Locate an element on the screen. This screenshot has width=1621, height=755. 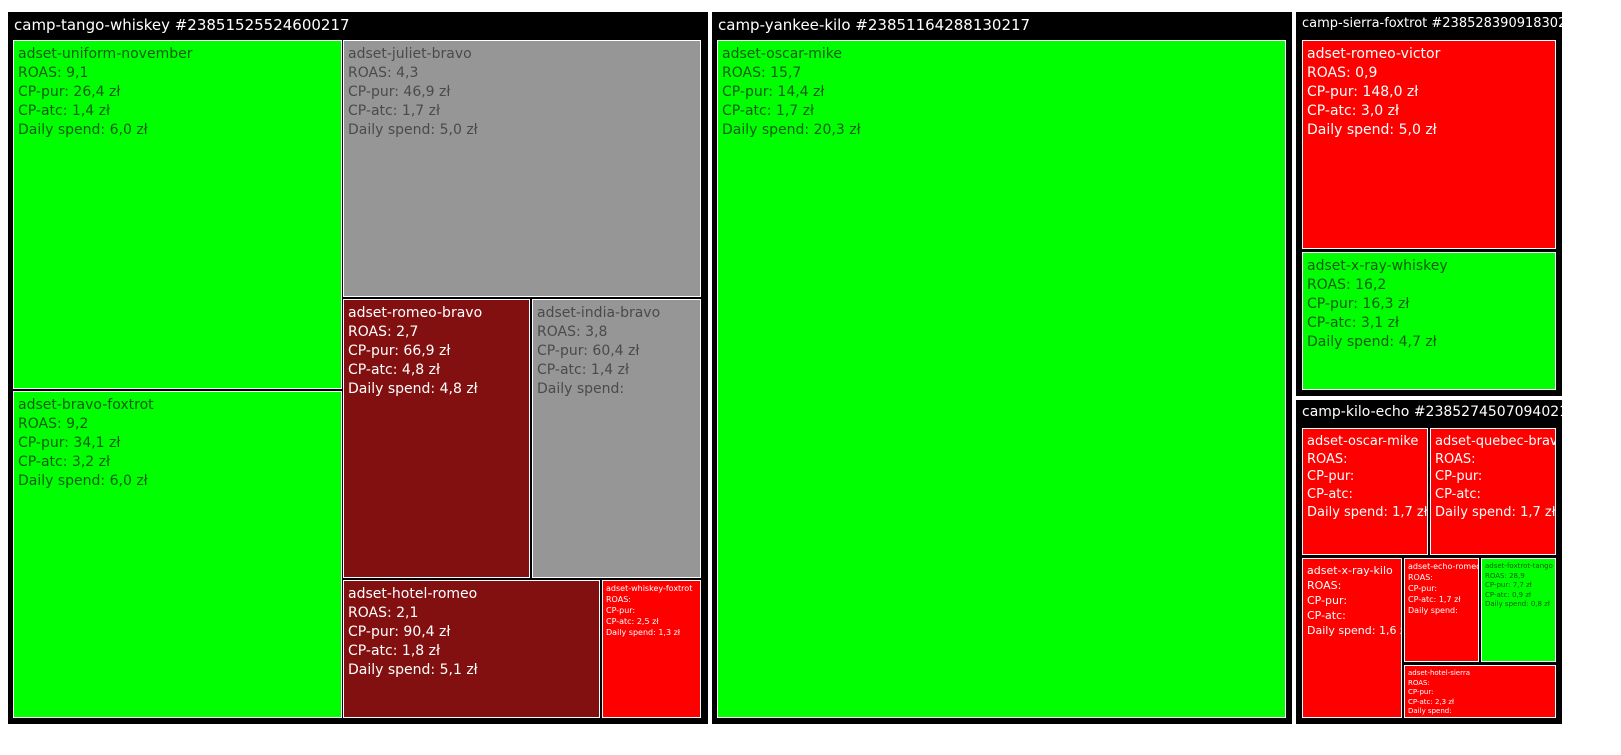
metric-daily-spend: Daily spend: 4,8 zł is located at coordinates (438, 389).